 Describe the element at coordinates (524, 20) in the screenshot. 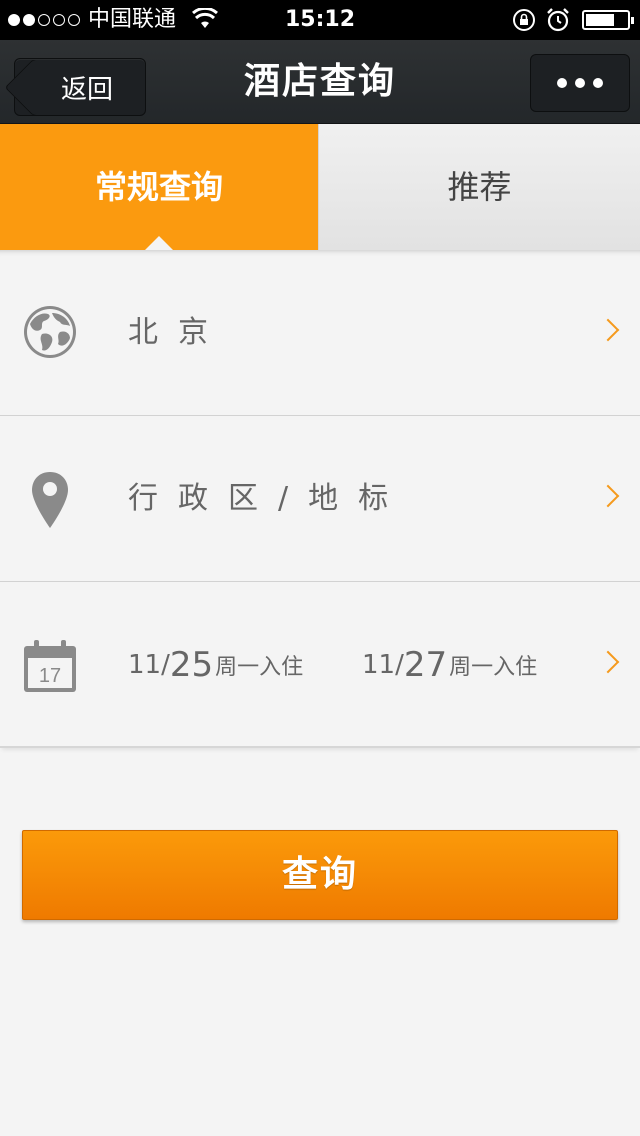

I see `rotation-lock-icon` at that location.